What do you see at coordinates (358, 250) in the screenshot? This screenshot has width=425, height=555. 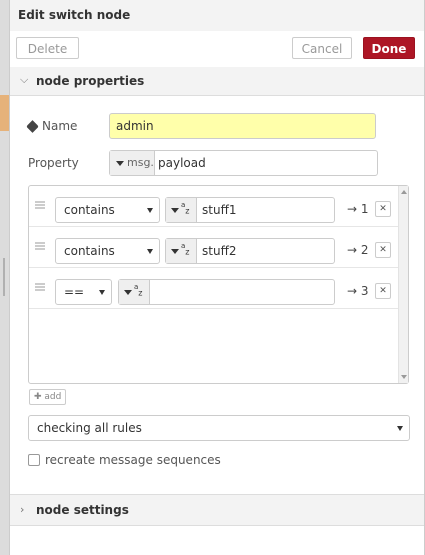 I see `output-port-label: → 2` at bounding box center [358, 250].